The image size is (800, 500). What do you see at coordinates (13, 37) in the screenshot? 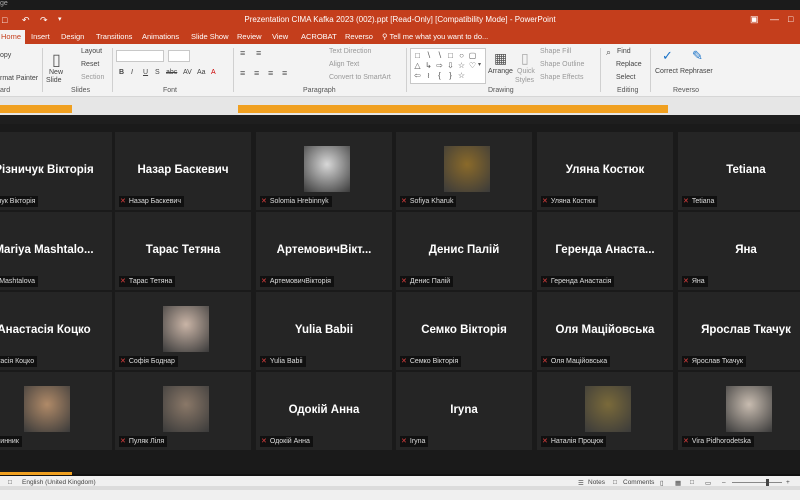
I see `tab-home: Home` at bounding box center [13, 37].